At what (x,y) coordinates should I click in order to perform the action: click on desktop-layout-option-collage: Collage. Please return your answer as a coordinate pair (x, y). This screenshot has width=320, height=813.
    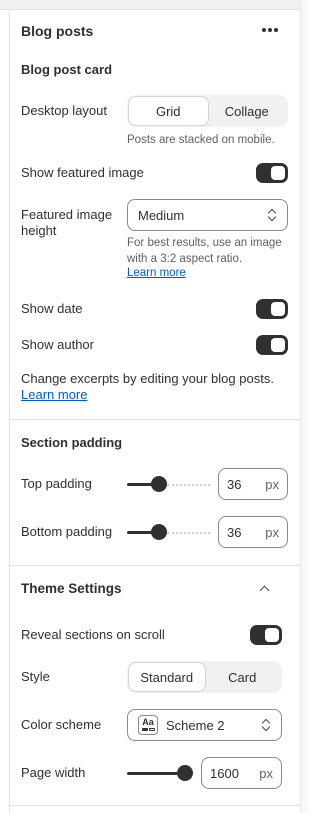
    Looking at the image, I should click on (247, 111).